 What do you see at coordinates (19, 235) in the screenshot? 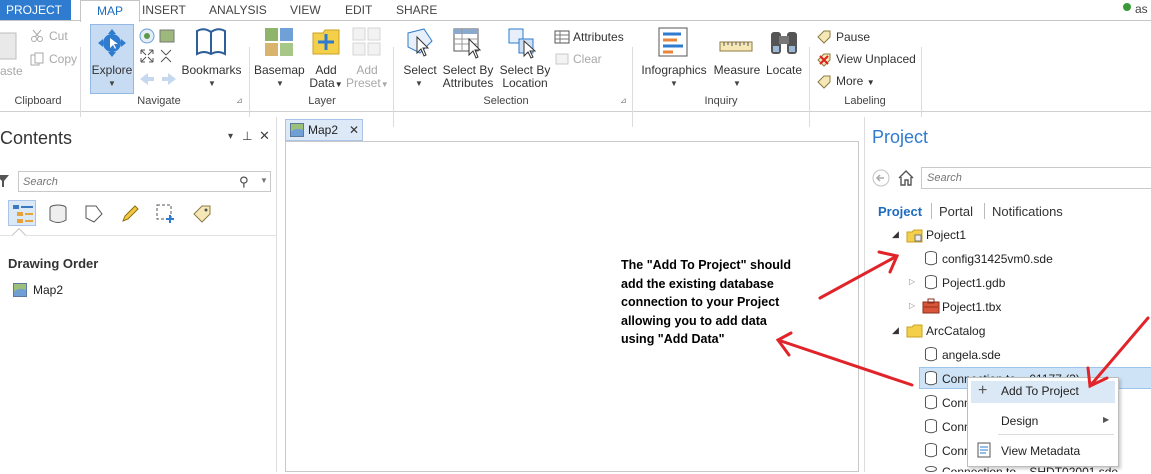
I see `selected-tool-pointer` at bounding box center [19, 235].